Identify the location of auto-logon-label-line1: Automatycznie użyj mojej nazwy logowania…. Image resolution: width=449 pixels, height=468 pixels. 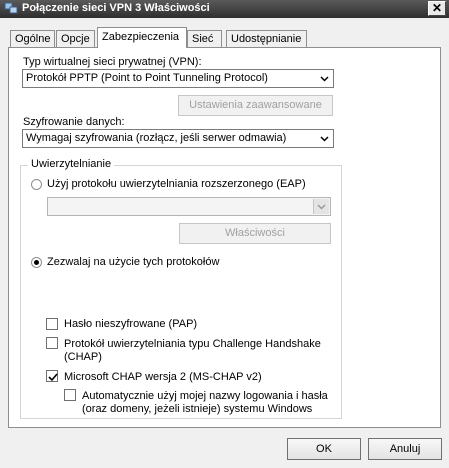
(205, 396).